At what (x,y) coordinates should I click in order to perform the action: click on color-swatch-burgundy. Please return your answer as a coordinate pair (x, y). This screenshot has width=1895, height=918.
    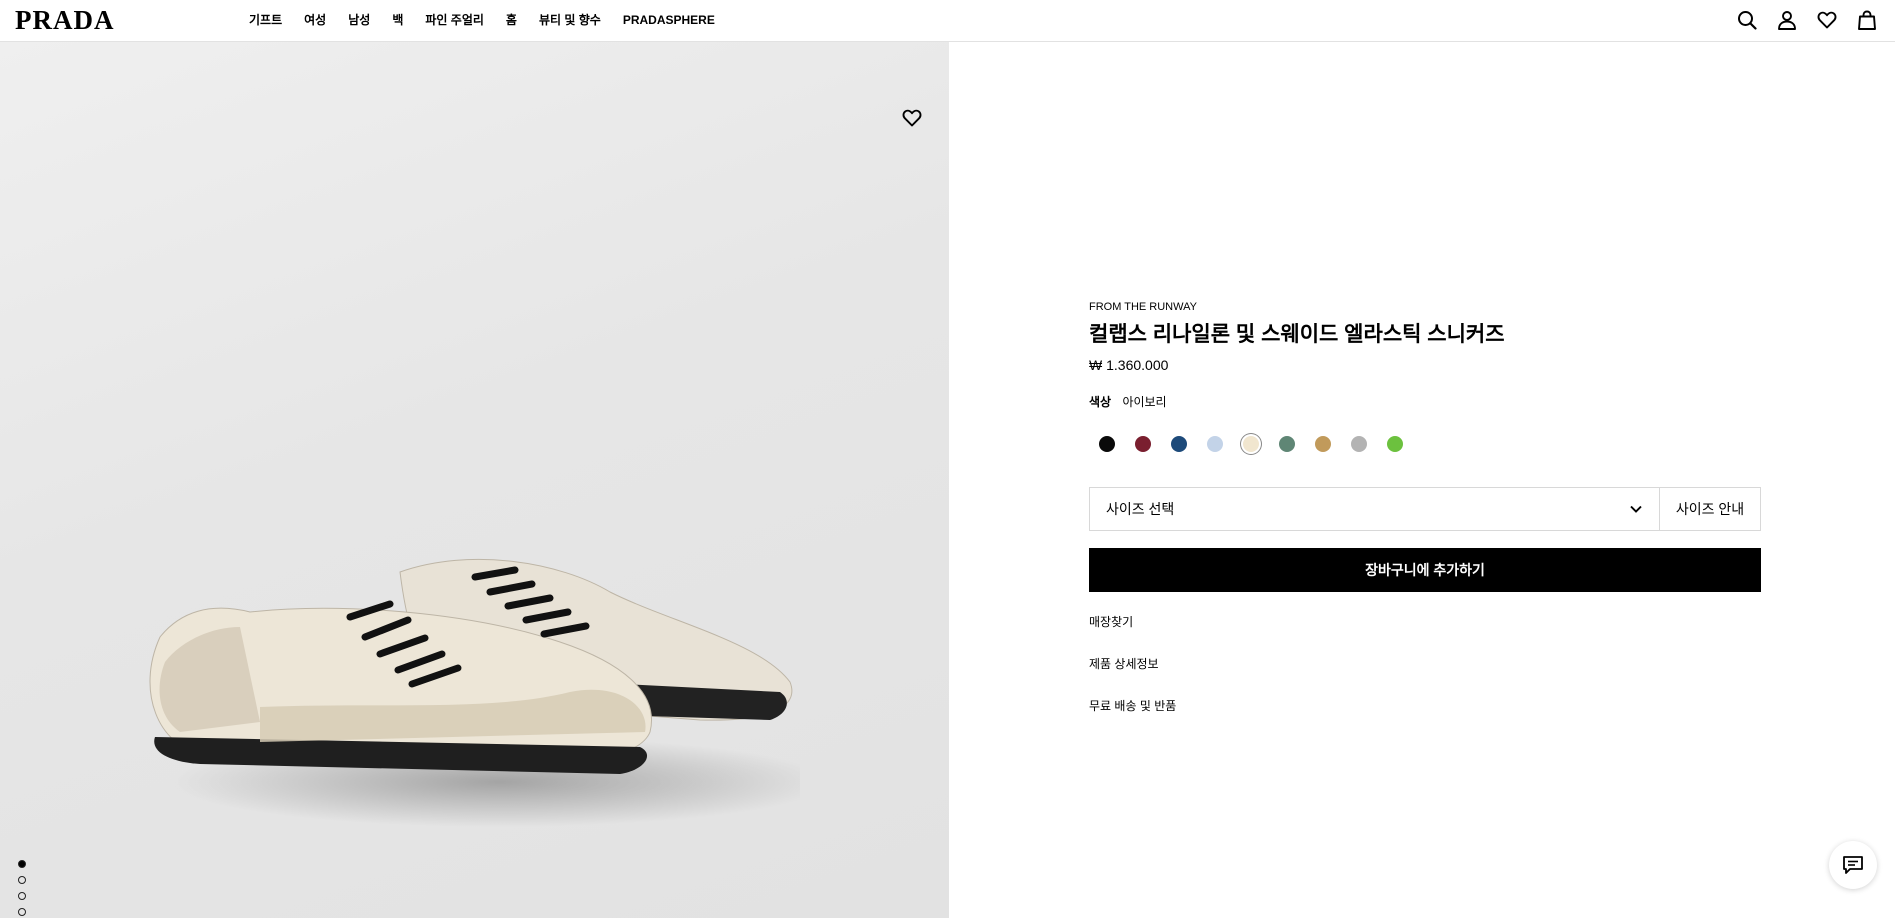
    Looking at the image, I should click on (1143, 444).